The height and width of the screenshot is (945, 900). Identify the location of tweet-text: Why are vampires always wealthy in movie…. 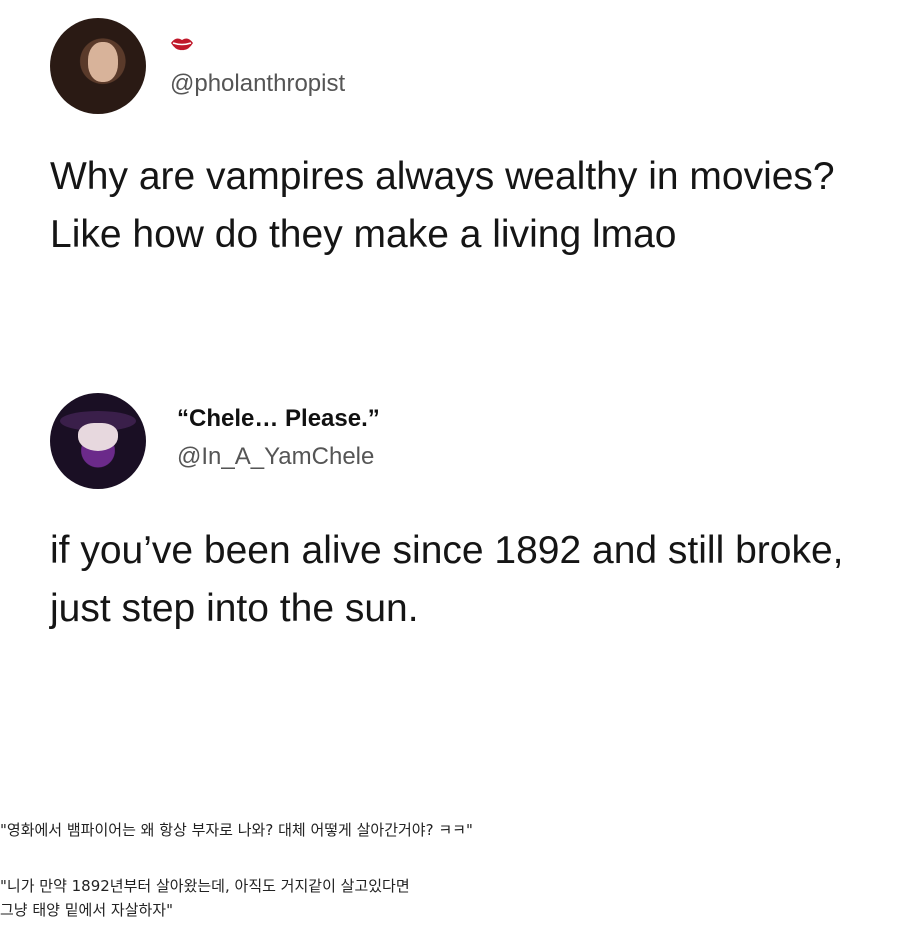
(442, 205).